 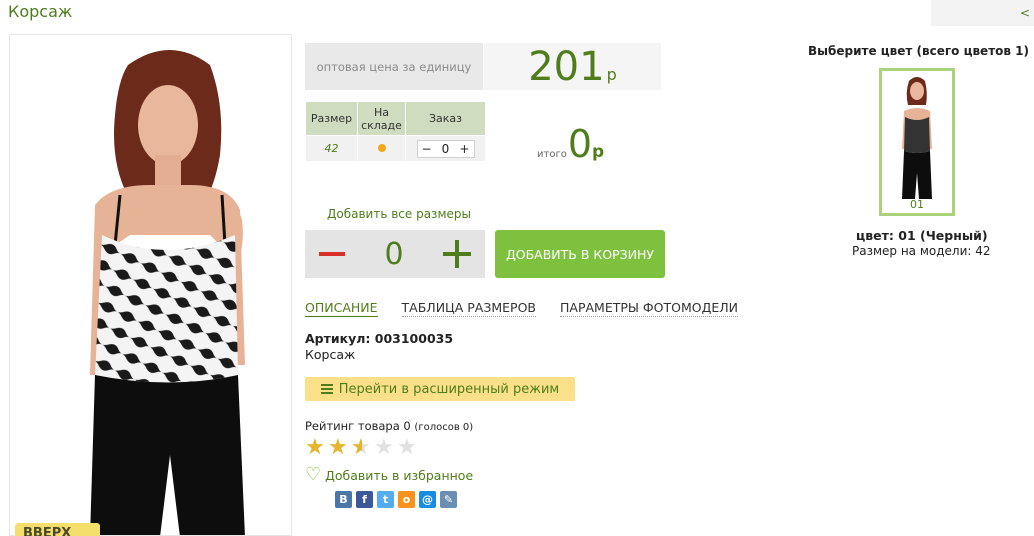 What do you see at coordinates (341, 308) in the screenshot?
I see `tab-description: ОПИСАНИЕ` at bounding box center [341, 308].